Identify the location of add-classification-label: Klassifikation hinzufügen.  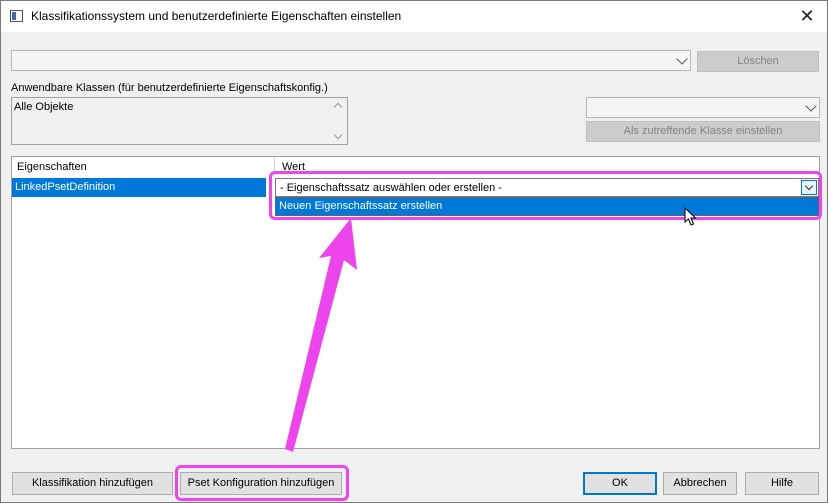
(92, 483).